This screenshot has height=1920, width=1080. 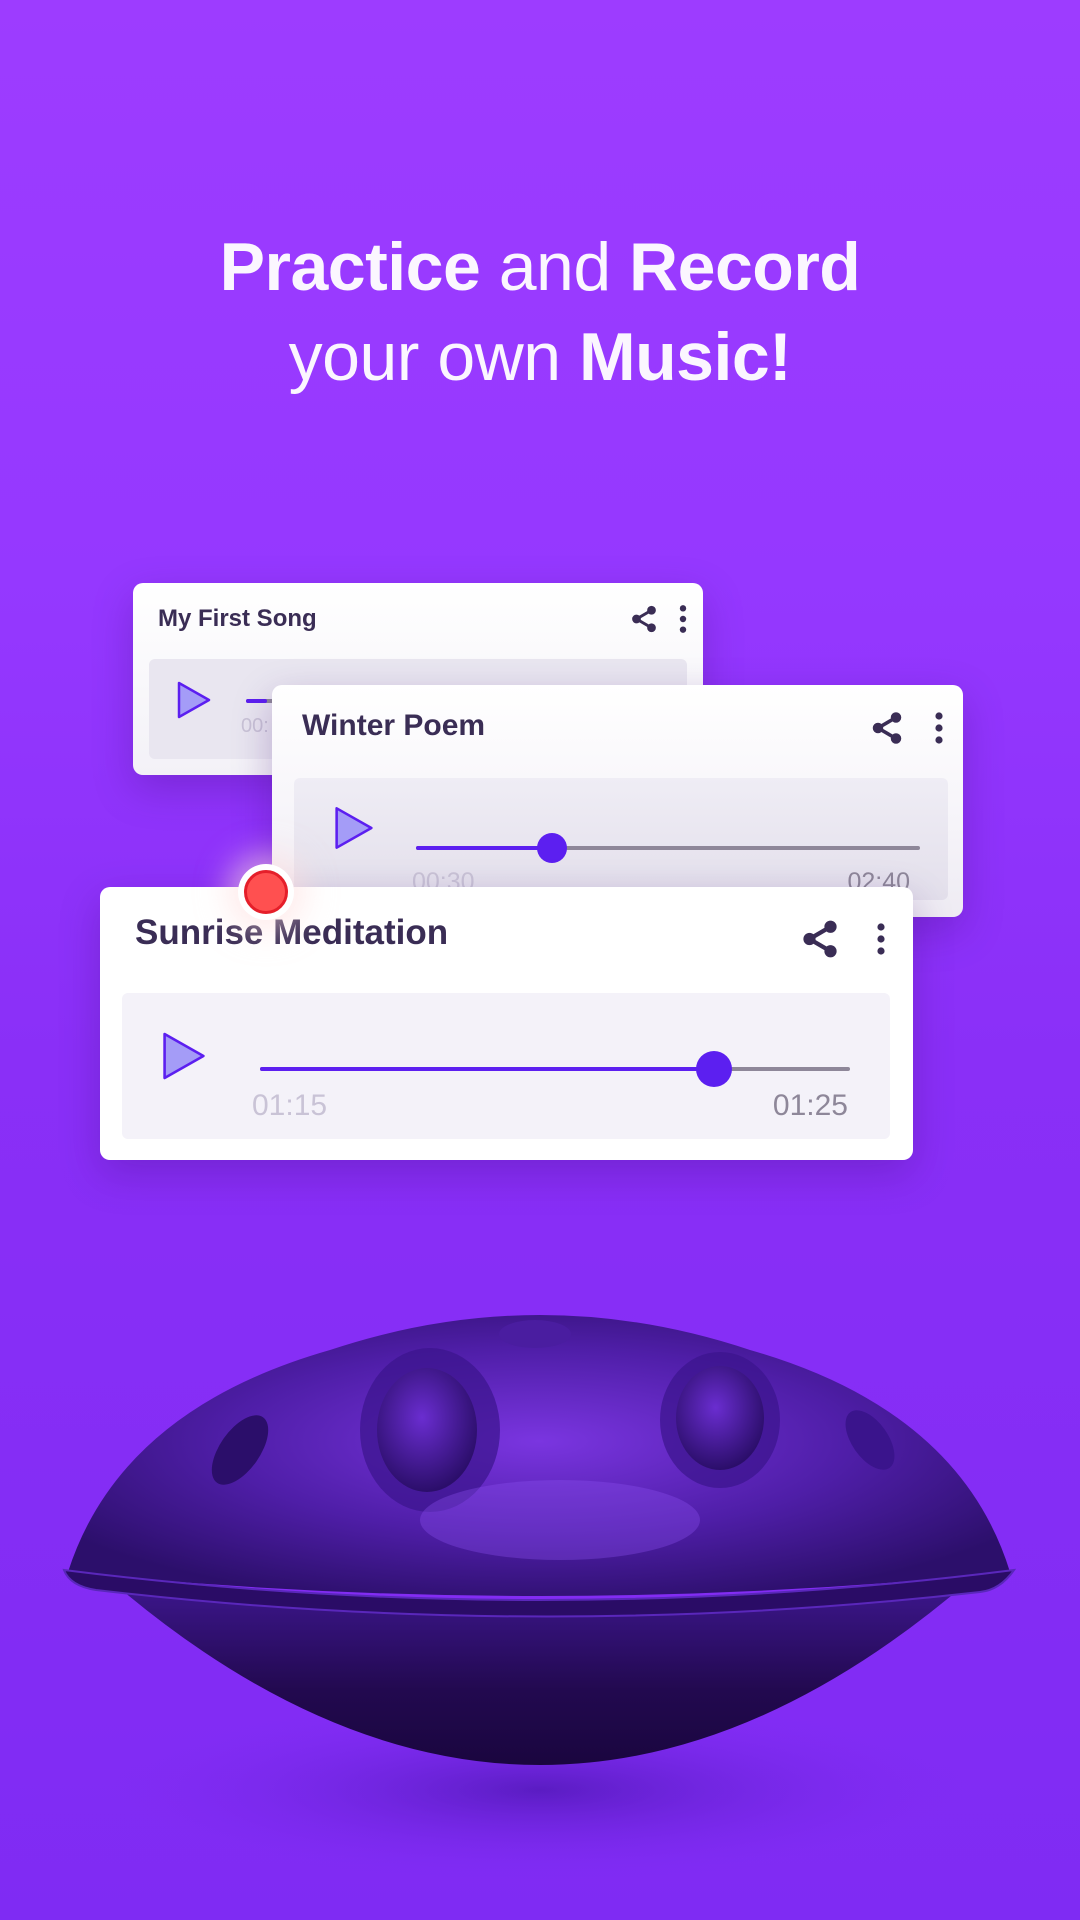 I want to click on handpan-ding, so click(x=535, y=1334).